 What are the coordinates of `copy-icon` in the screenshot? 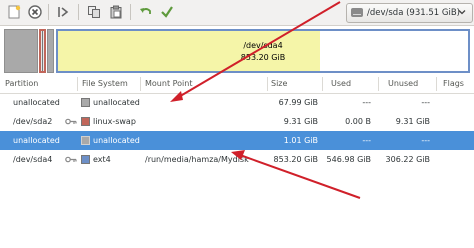 It's located at (94, 12).